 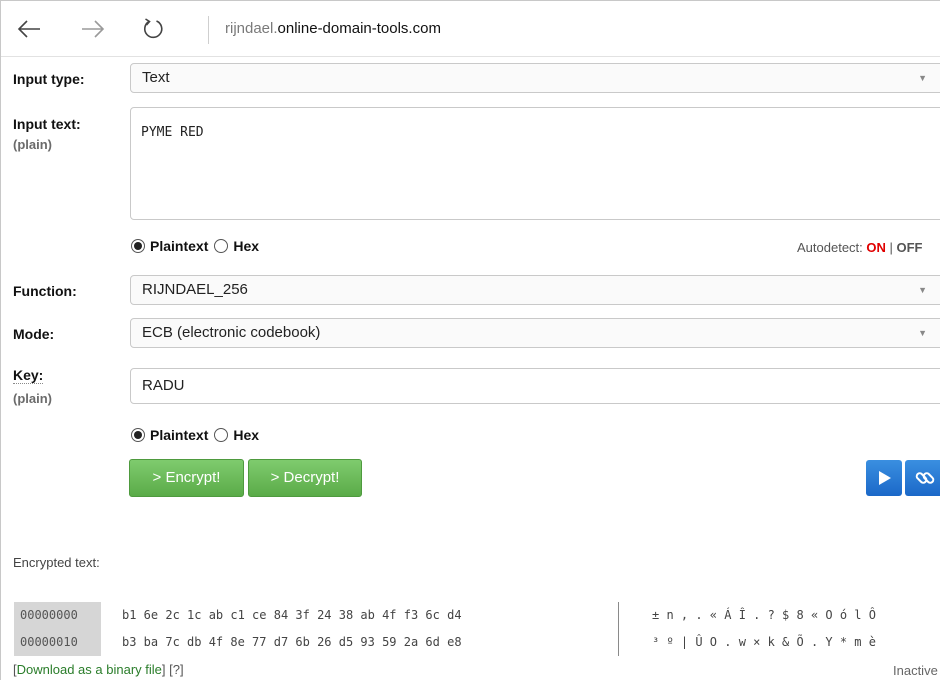 What do you see at coordinates (251, 28) in the screenshot?
I see `address-subdomain: rijndael.` at bounding box center [251, 28].